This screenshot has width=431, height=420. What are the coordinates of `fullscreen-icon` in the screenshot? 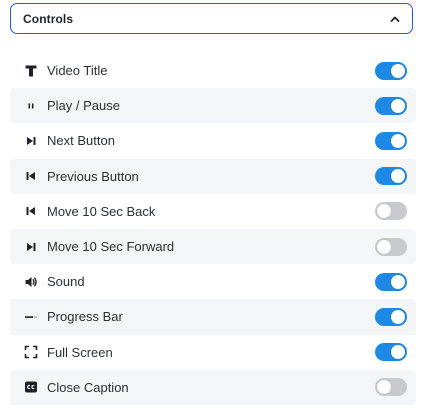 It's located at (31, 352).